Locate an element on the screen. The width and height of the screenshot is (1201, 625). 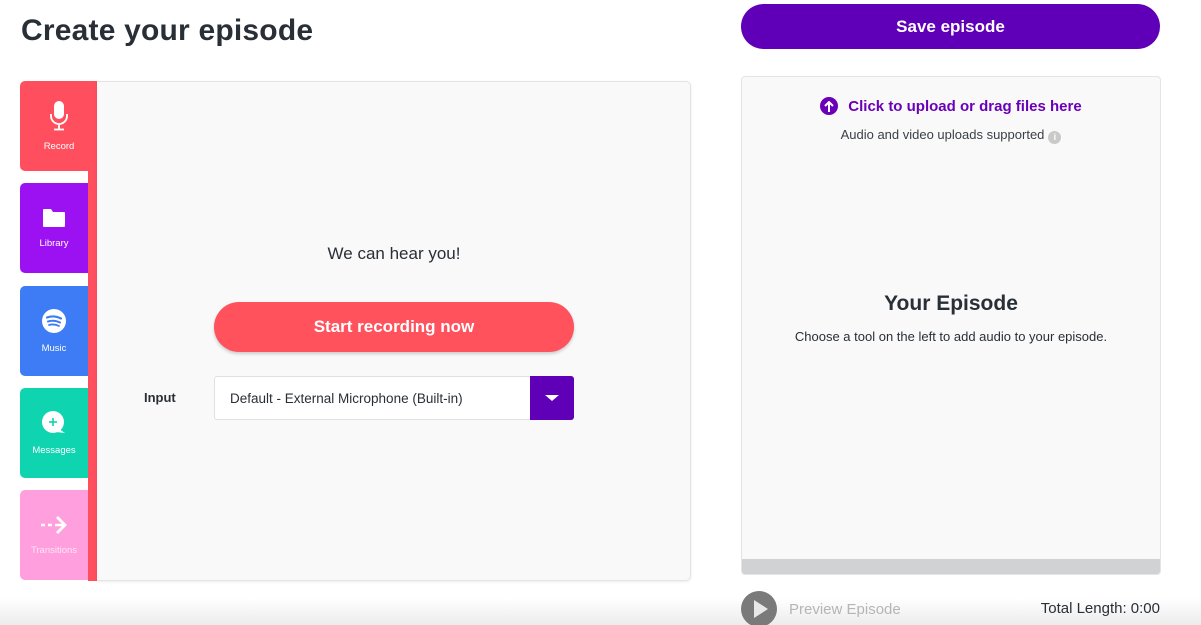
tool-tab-messages: Messages is located at coordinates (54, 433).